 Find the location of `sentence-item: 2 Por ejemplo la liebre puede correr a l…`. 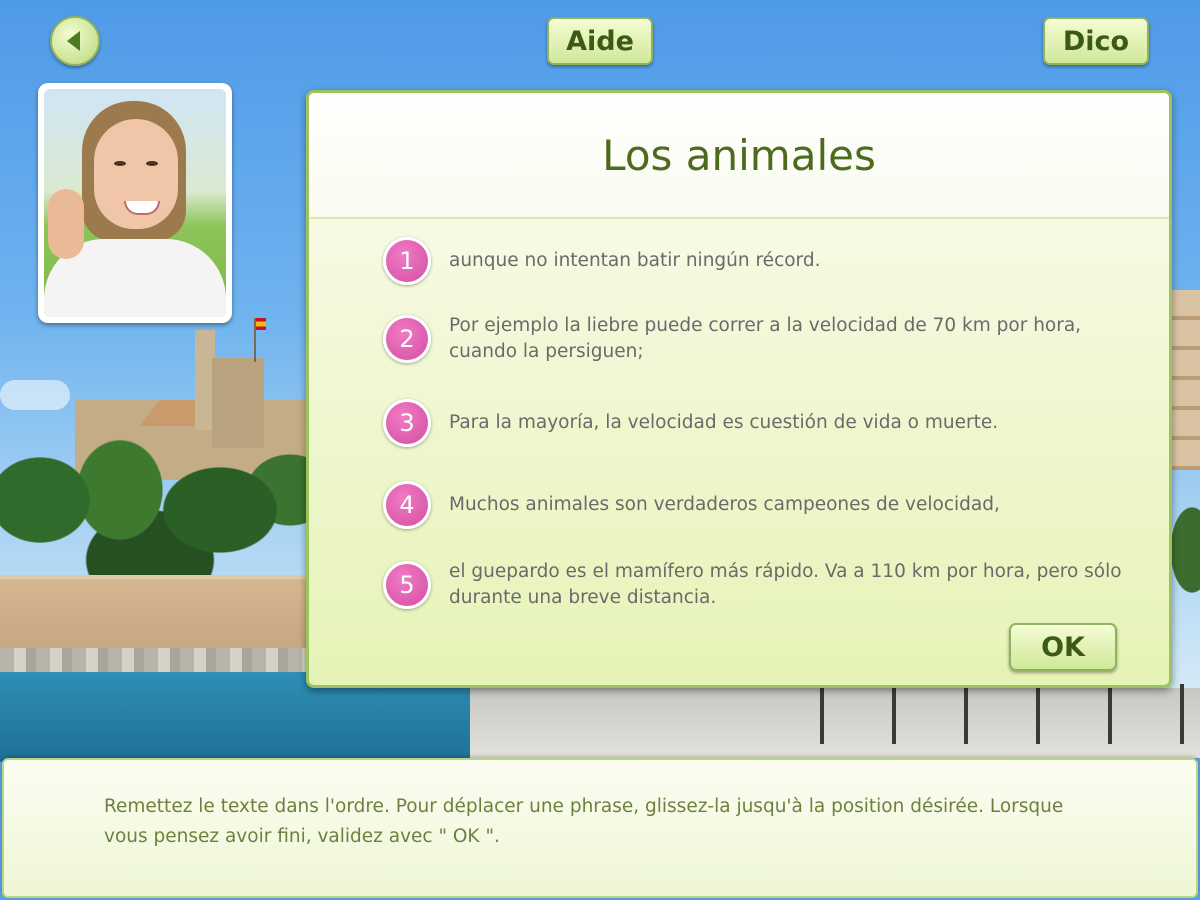

sentence-item: 2 Por ejemplo la liebre puede correr a l… is located at coordinates (753, 339).